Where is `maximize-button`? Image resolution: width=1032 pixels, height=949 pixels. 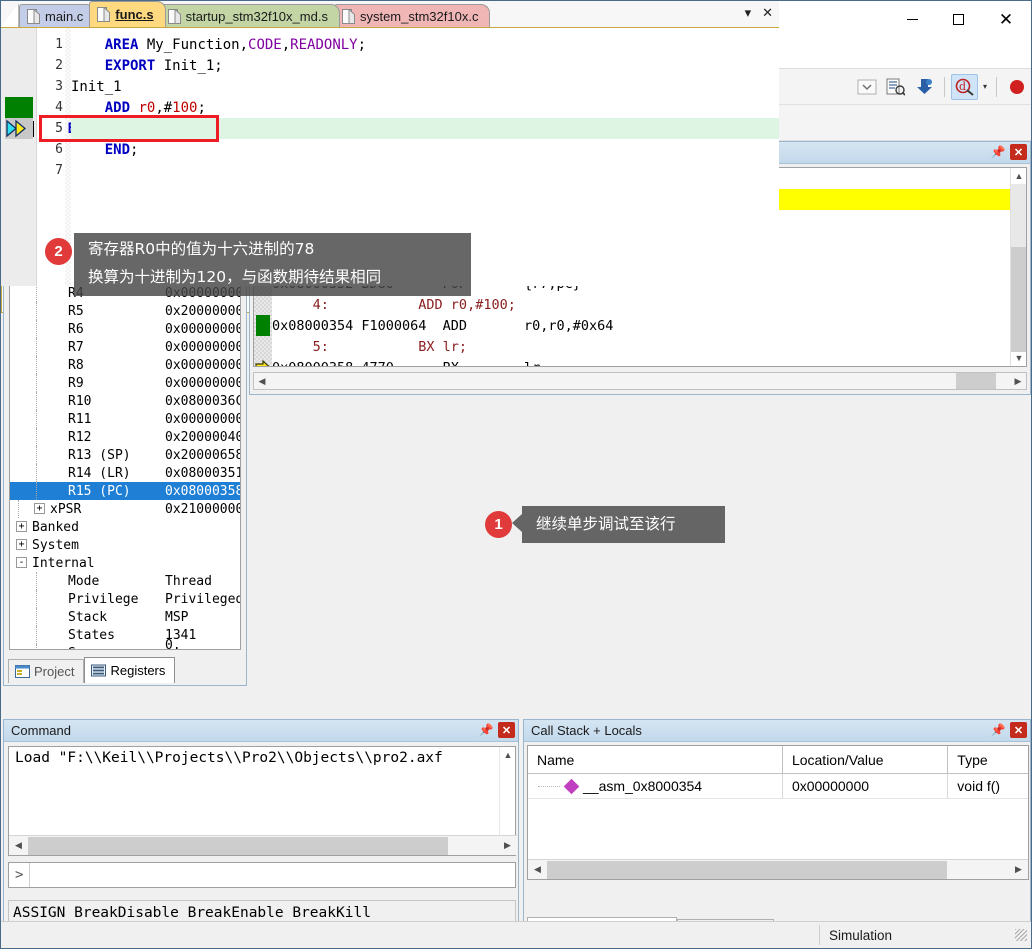
maximize-button is located at coordinates (958, 19).